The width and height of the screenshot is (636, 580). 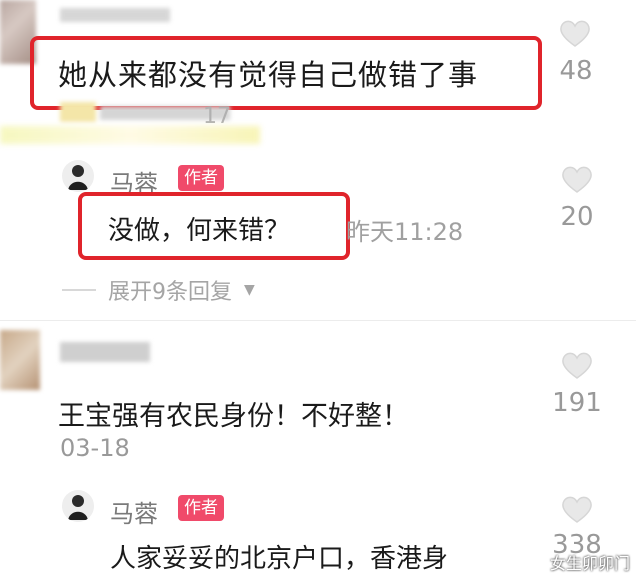 I want to click on comment-divider, so click(x=318, y=320).